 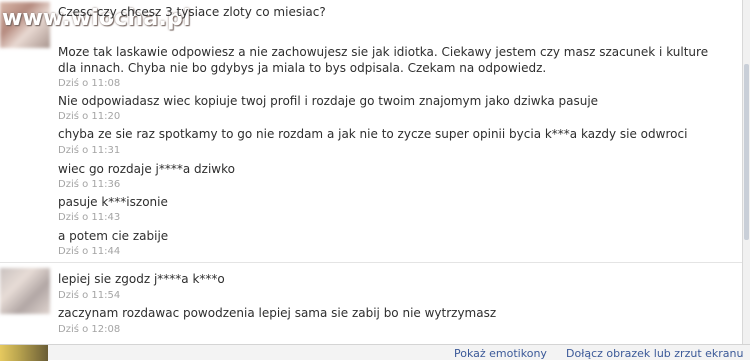 What do you see at coordinates (500, 353) in the screenshot?
I see `show-emoticons-link: Pokaż emotikony` at bounding box center [500, 353].